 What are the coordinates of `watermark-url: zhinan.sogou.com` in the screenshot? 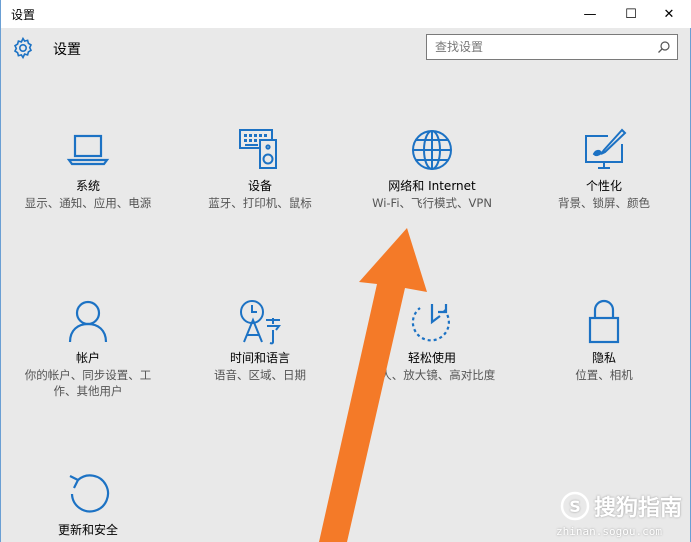 It's located at (609, 531).